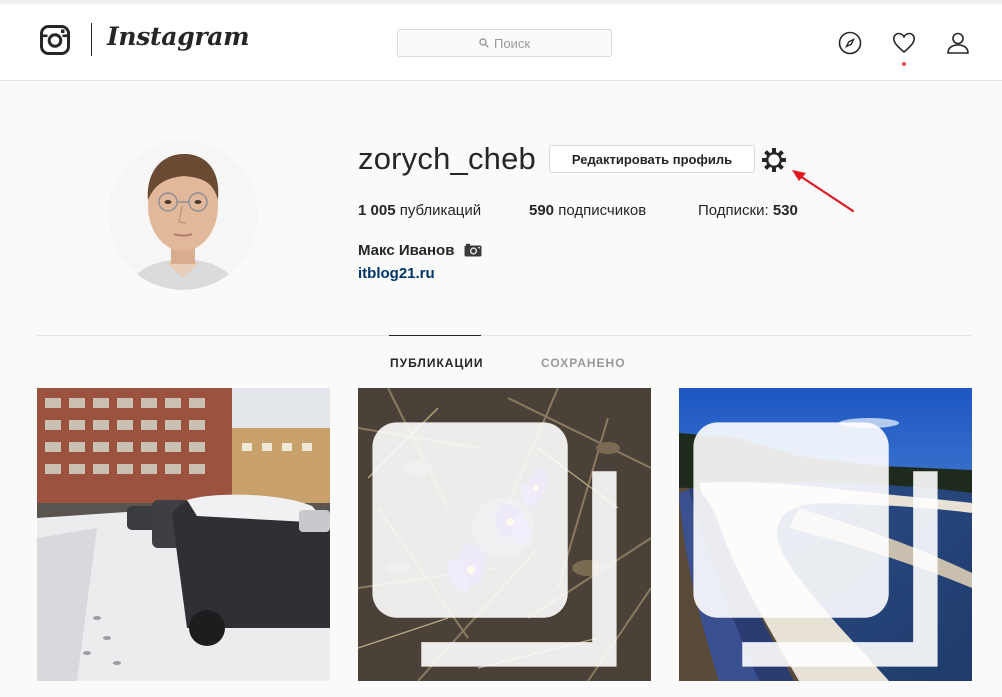 The image size is (1002, 697). What do you see at coordinates (583, 363) in the screenshot?
I see `tab-saved: СОХРАНЕНО` at bounding box center [583, 363].